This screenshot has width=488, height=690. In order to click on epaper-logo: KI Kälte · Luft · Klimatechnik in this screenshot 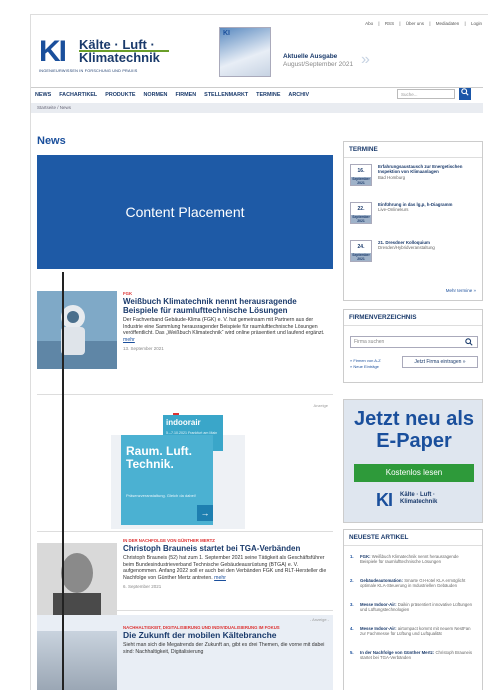, I will do `click(416, 502)`.